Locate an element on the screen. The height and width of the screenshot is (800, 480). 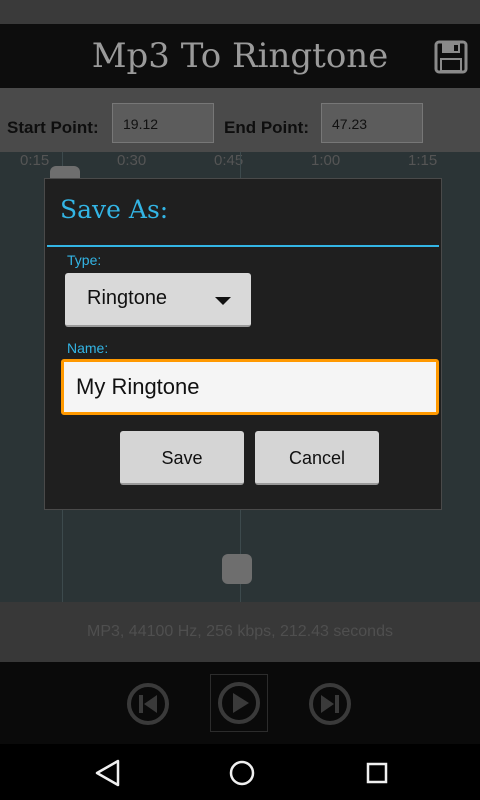
name-input is located at coordinates (250, 387).